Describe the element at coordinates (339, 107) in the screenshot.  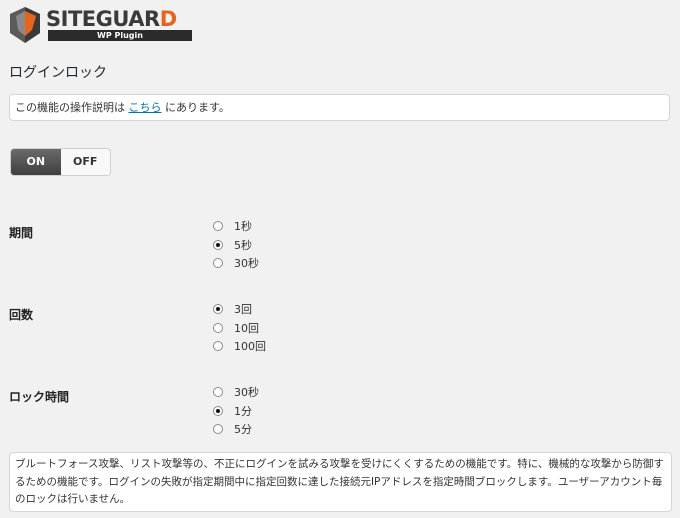
I see `info-box: この機能の操作説明は こちら にあります。` at that location.